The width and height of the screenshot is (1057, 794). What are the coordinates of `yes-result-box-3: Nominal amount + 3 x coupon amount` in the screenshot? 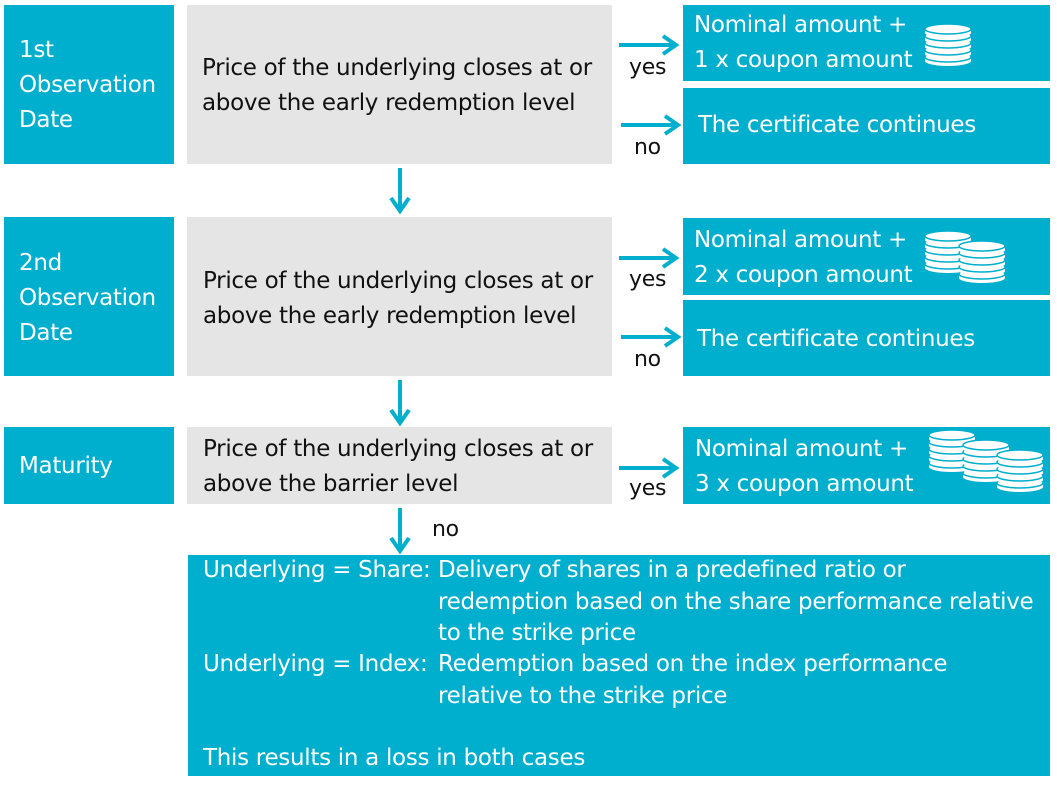 It's located at (866, 465).